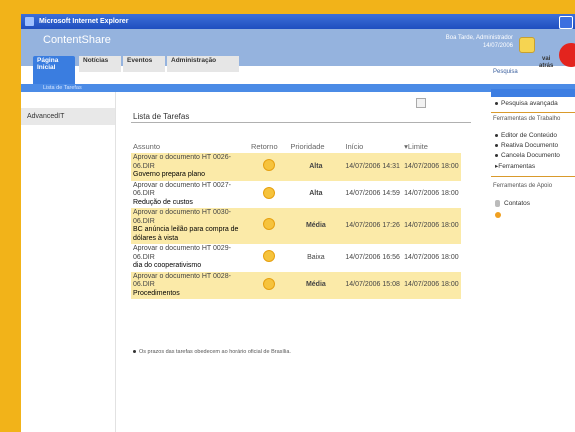 The width and height of the screenshot is (575, 432). What do you see at coordinates (100, 64) in the screenshot?
I see `tab-noticias: Notícias` at bounding box center [100, 64].